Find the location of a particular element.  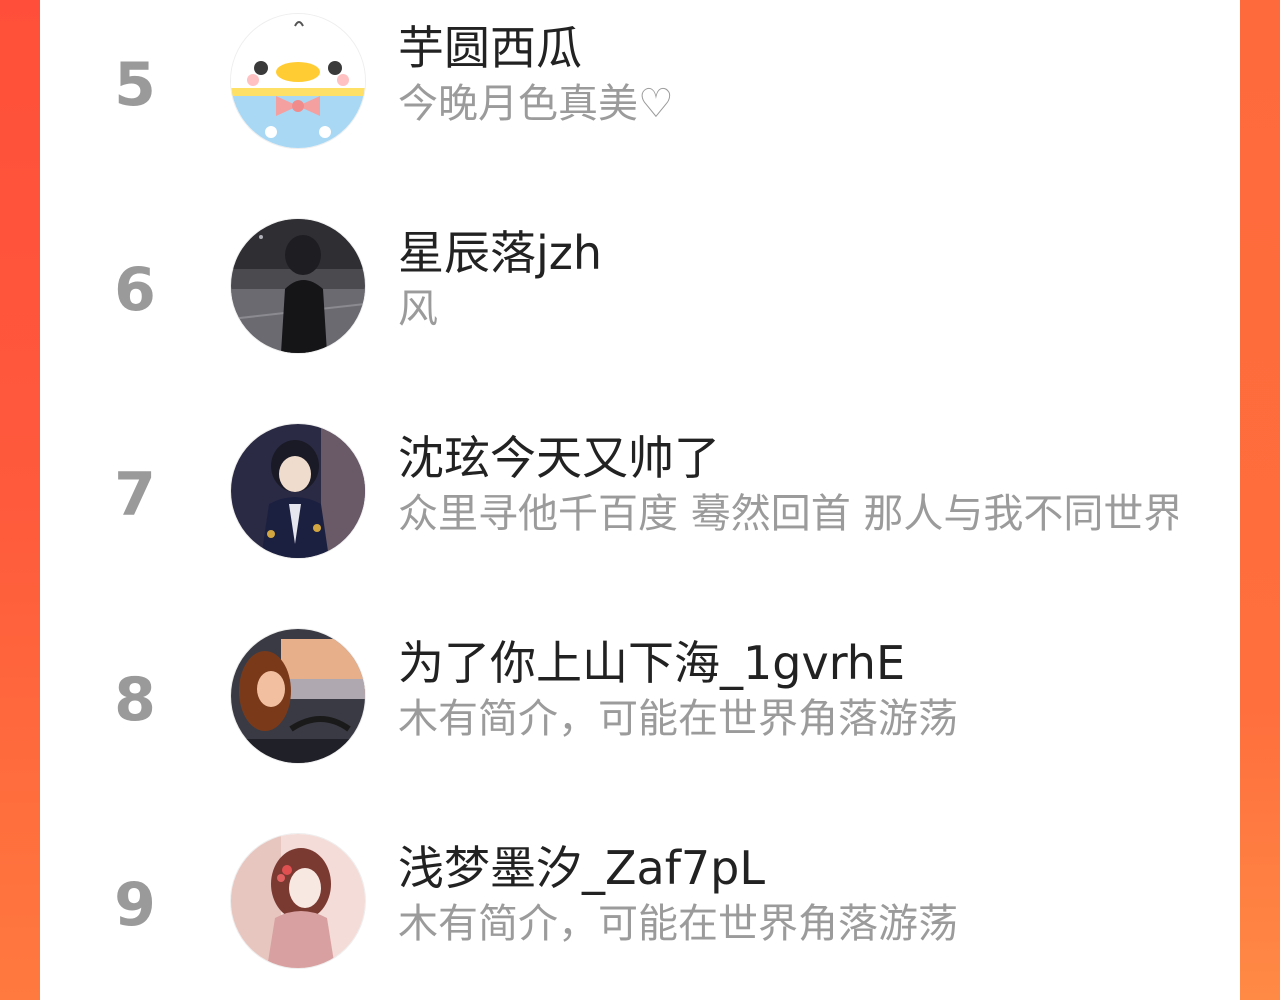

girl-street-photo-avatar is located at coordinates (298, 286).